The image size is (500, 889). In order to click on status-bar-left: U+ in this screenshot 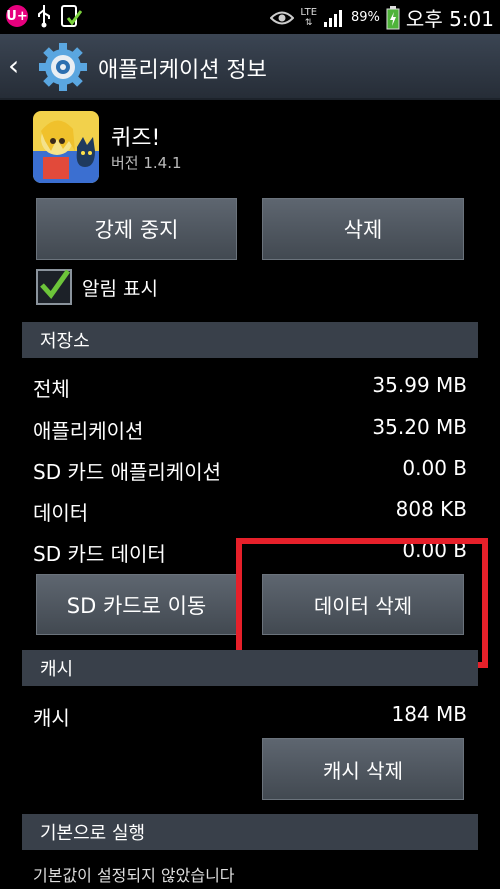, I will do `click(44, 16)`.